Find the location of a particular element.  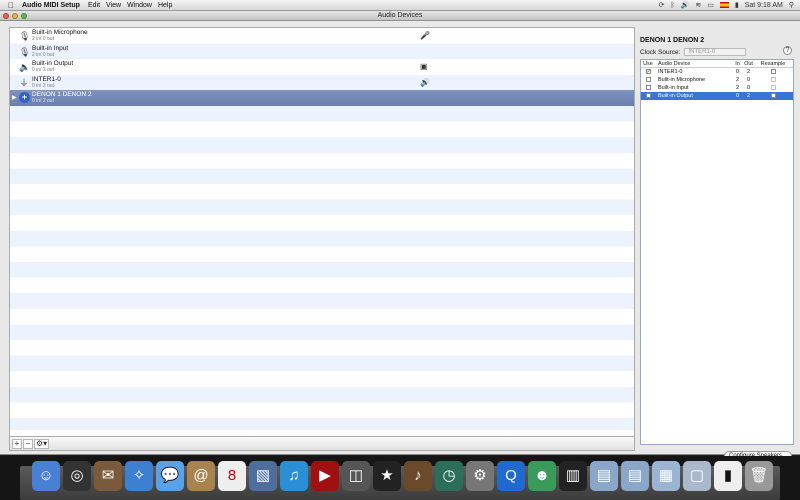

help-button: ? is located at coordinates (787, 50).